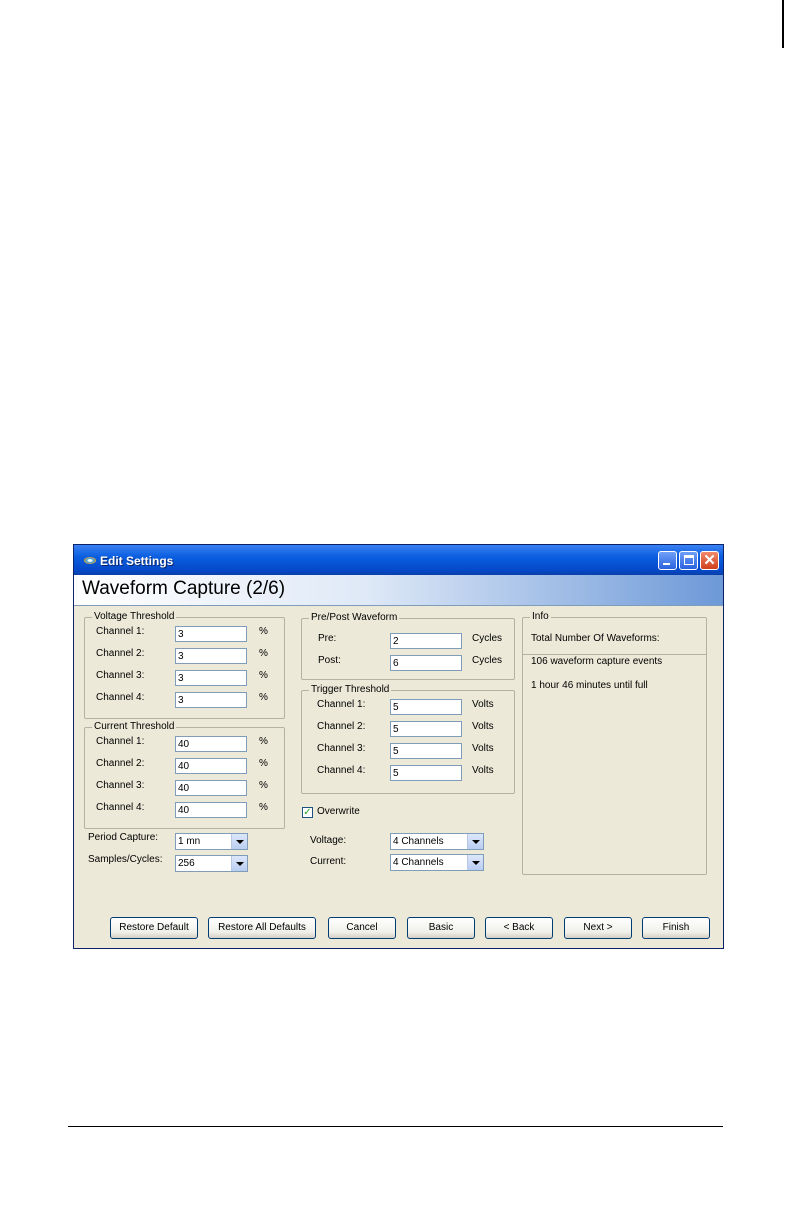  I want to click on close-button: ✕, so click(709, 560).